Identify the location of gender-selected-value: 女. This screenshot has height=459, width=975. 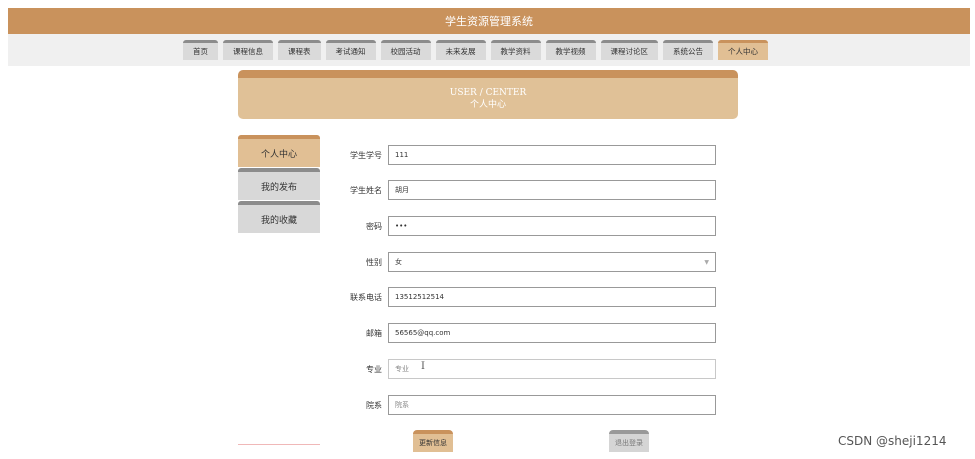
(398, 262).